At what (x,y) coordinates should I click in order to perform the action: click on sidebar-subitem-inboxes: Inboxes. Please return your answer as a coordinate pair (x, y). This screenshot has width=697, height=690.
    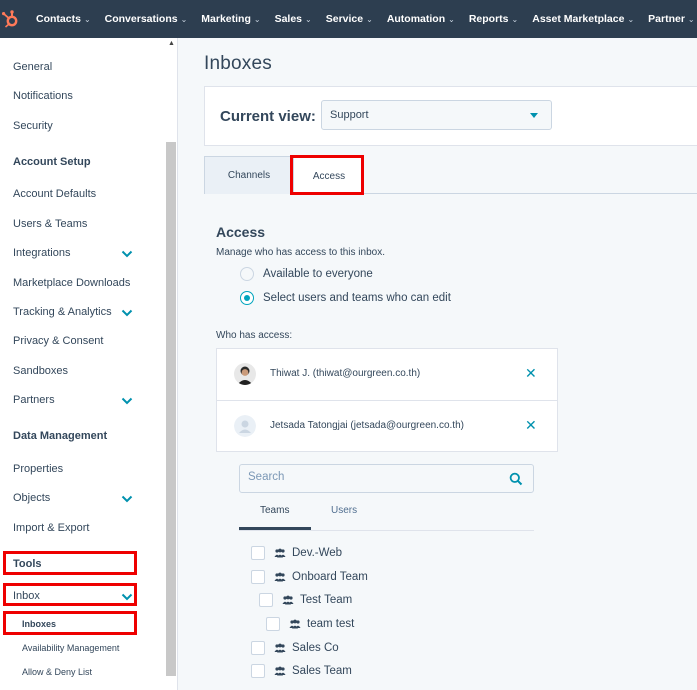
    Looking at the image, I should click on (39, 624).